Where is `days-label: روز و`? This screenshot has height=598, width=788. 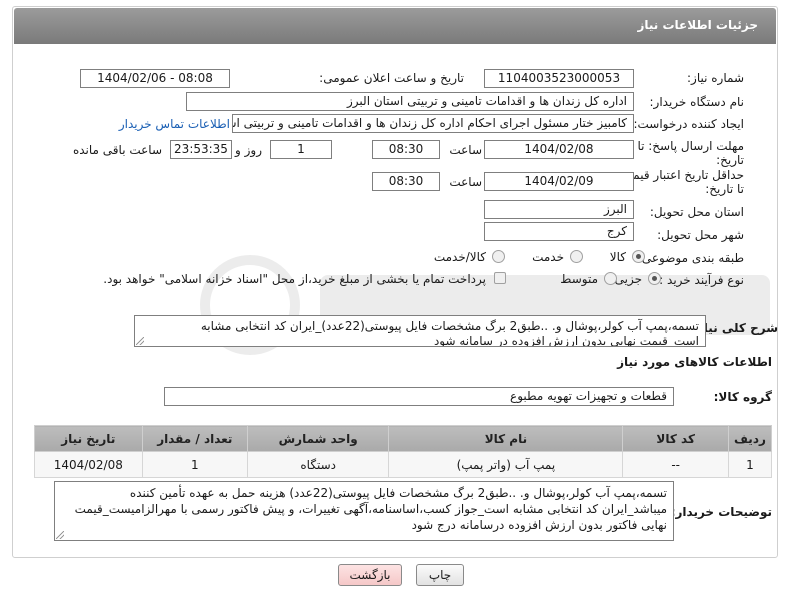 days-label: روز و is located at coordinates (248, 150).